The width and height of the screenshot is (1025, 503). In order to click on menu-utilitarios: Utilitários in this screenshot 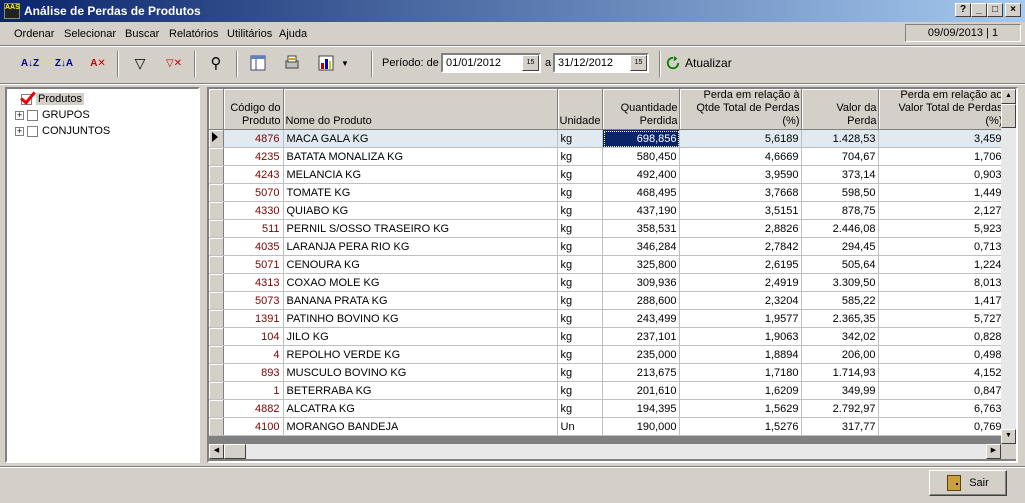, I will do `click(249, 34)`.